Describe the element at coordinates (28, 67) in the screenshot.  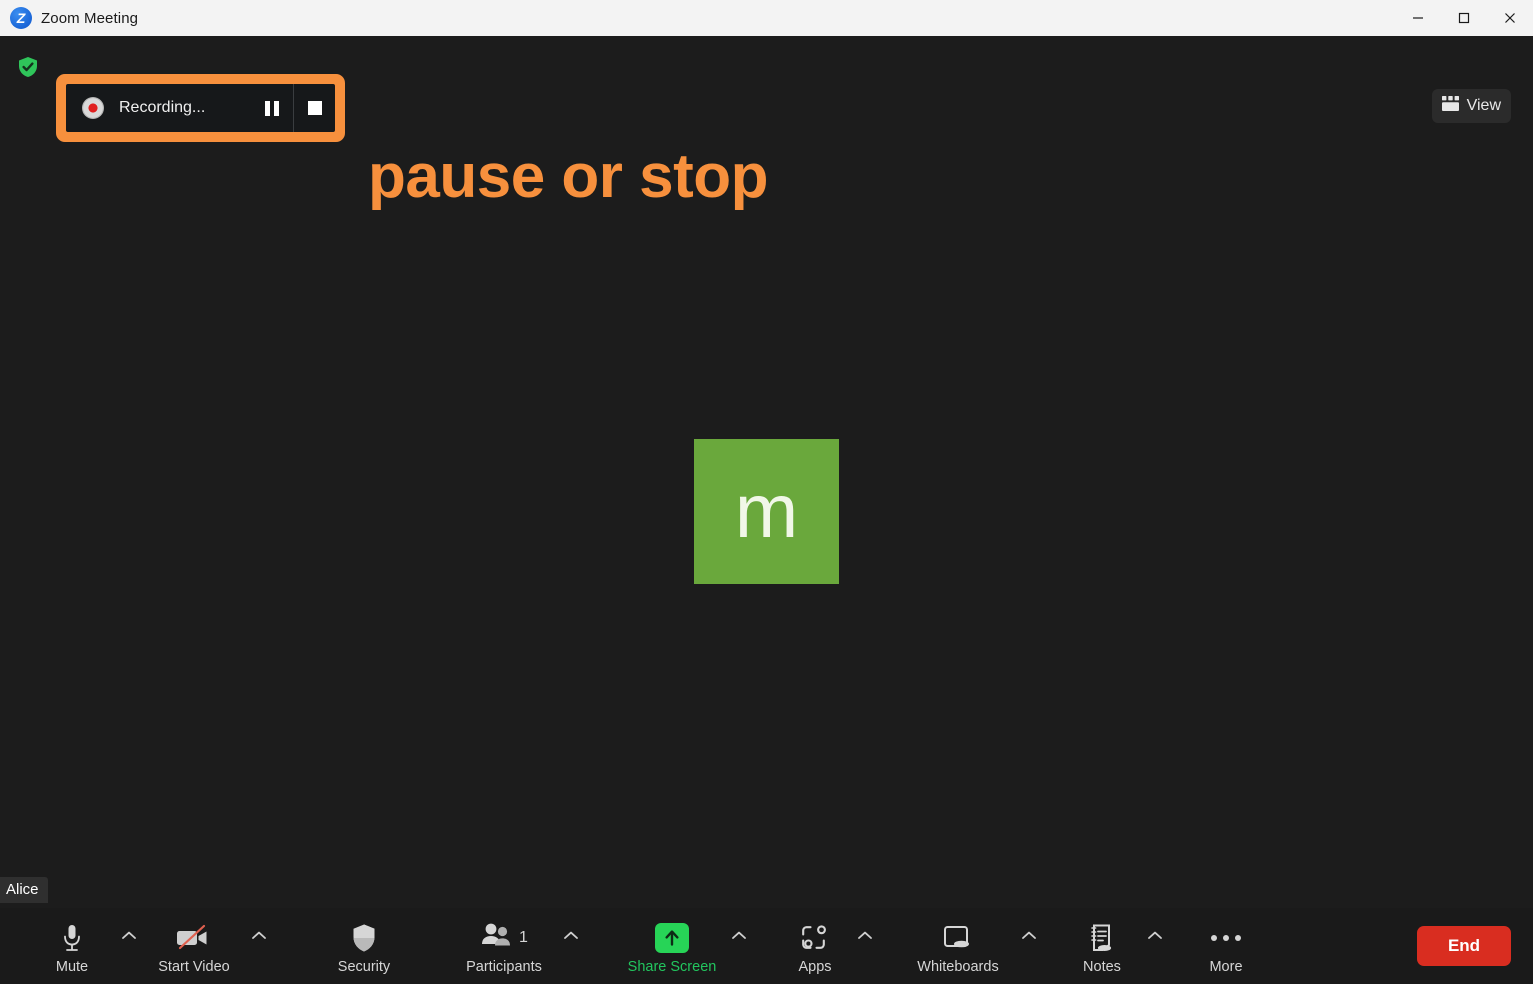
I see `shield-check-icon` at that location.